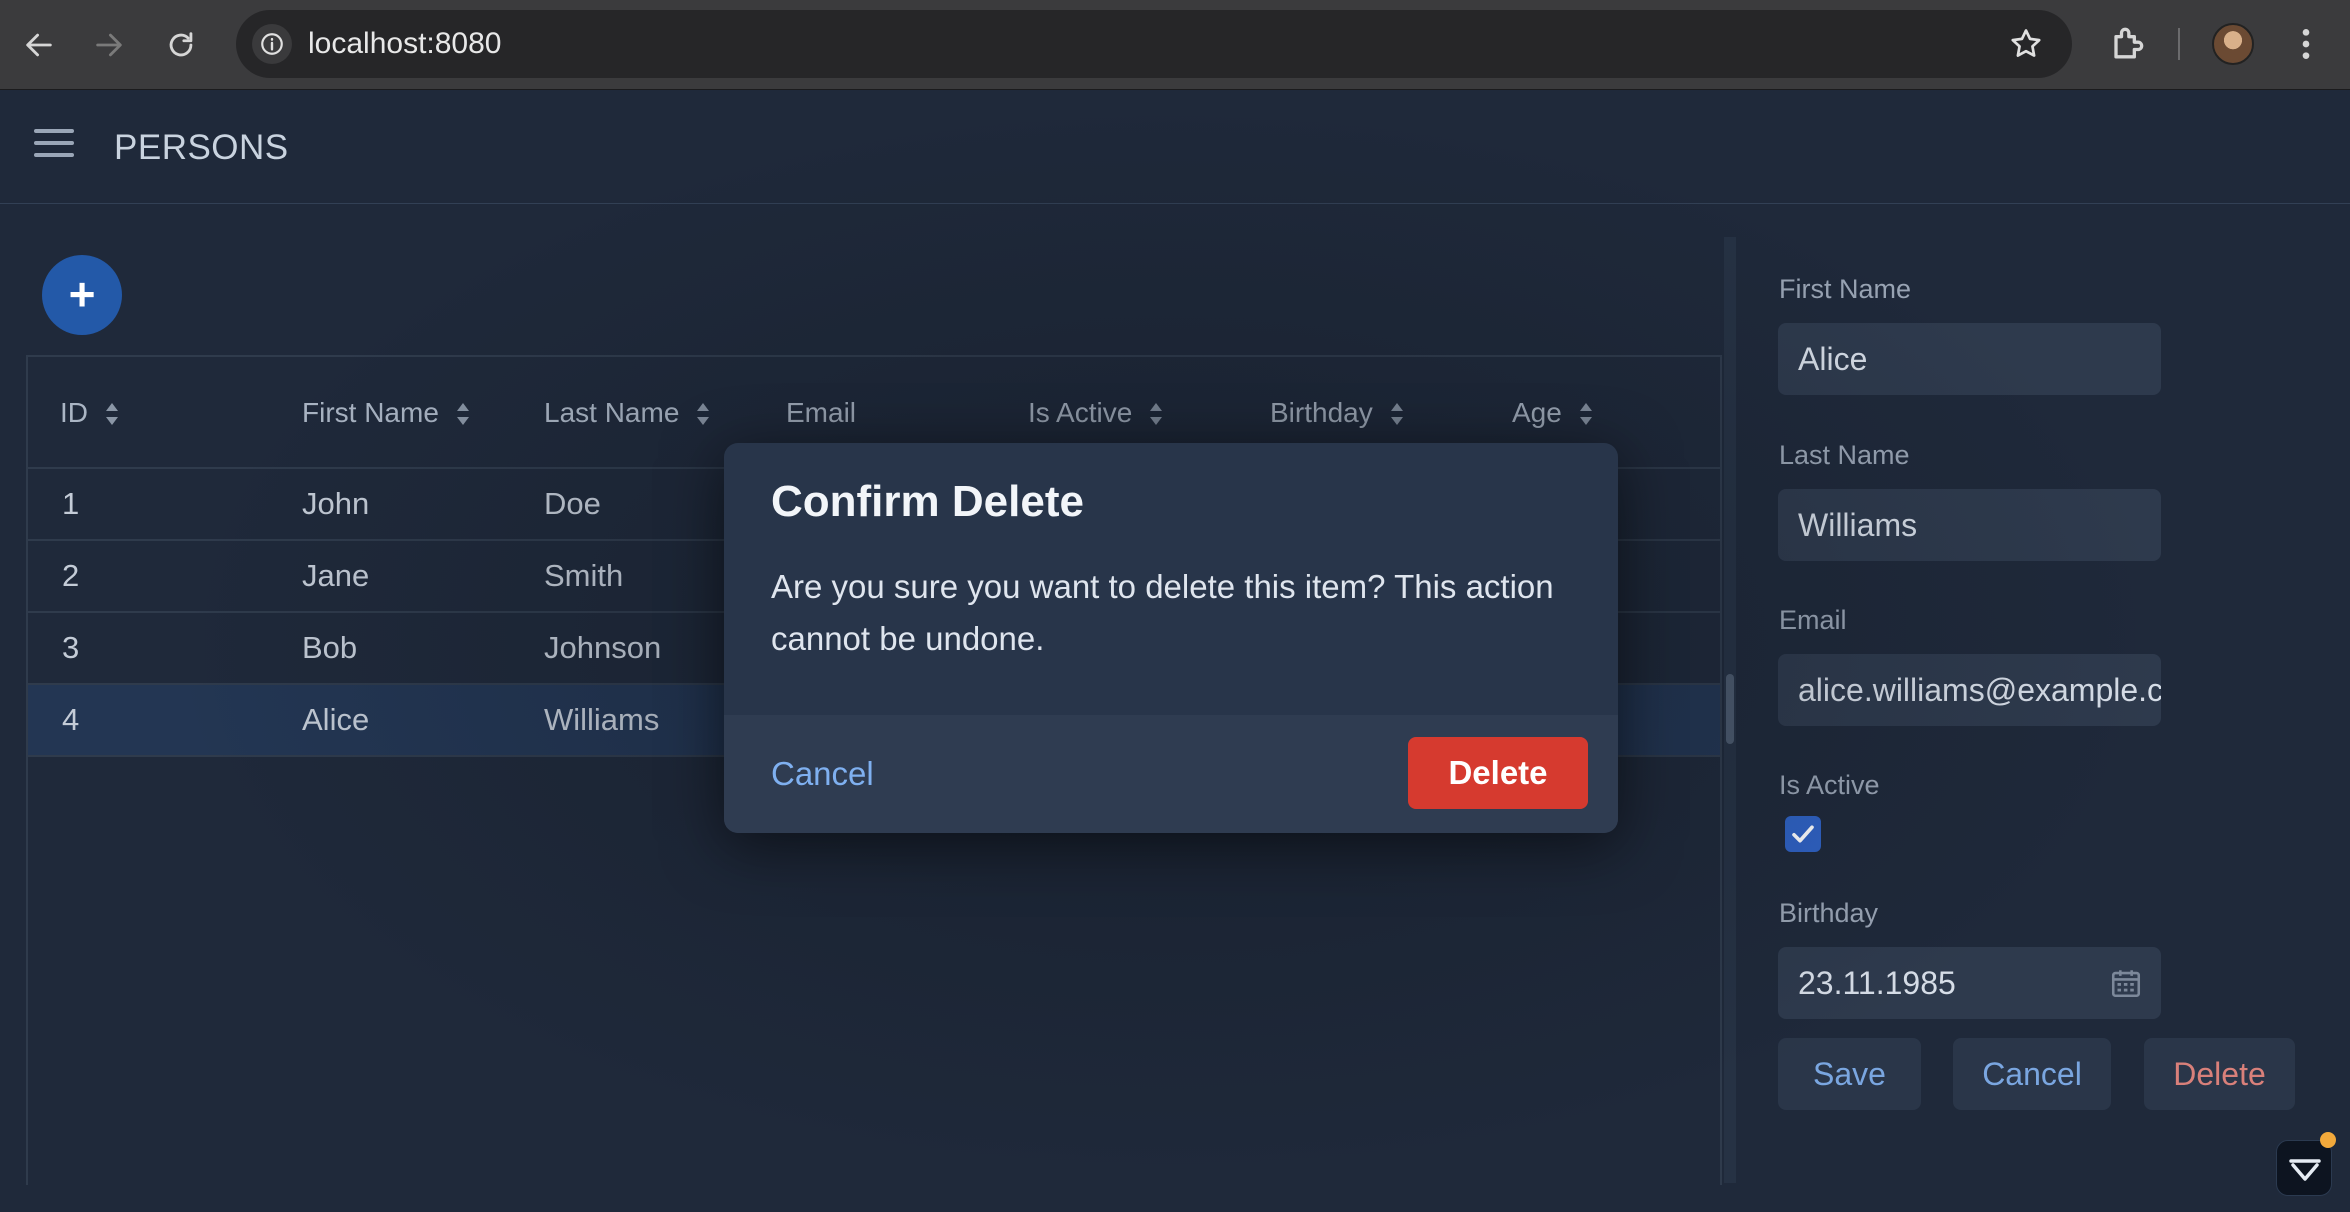 The width and height of the screenshot is (2350, 1212). What do you see at coordinates (1969, 525) in the screenshot?
I see `last-name-field: Williams` at bounding box center [1969, 525].